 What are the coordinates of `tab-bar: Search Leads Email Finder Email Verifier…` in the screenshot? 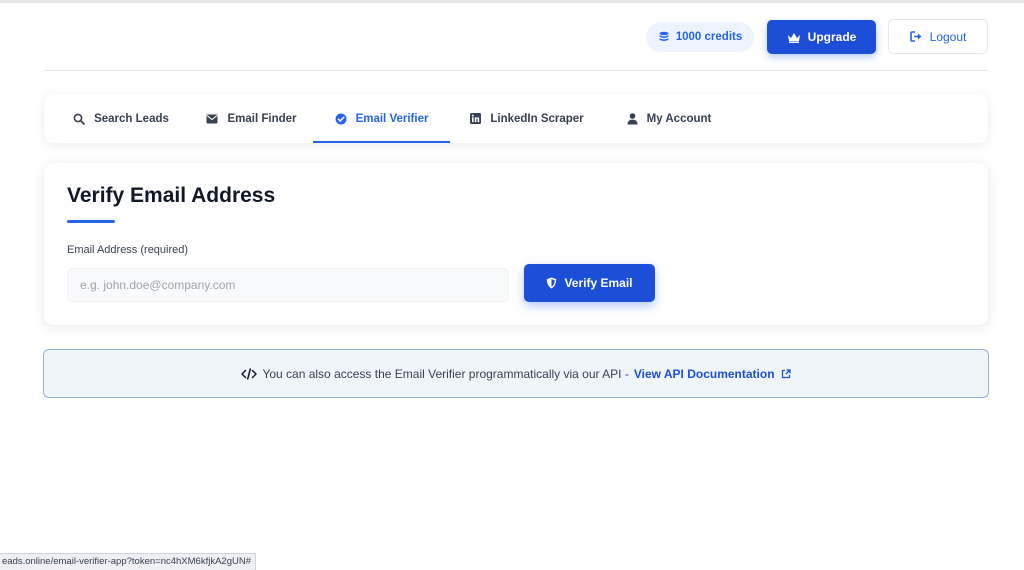 It's located at (516, 118).